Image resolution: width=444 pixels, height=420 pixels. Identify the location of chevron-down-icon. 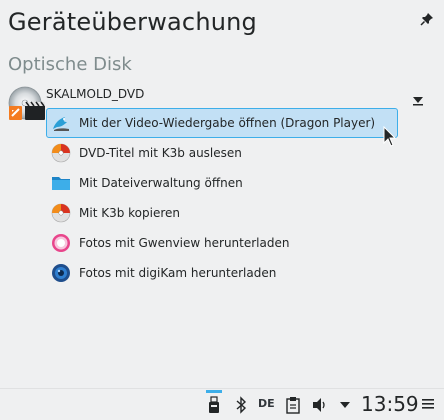
(345, 405).